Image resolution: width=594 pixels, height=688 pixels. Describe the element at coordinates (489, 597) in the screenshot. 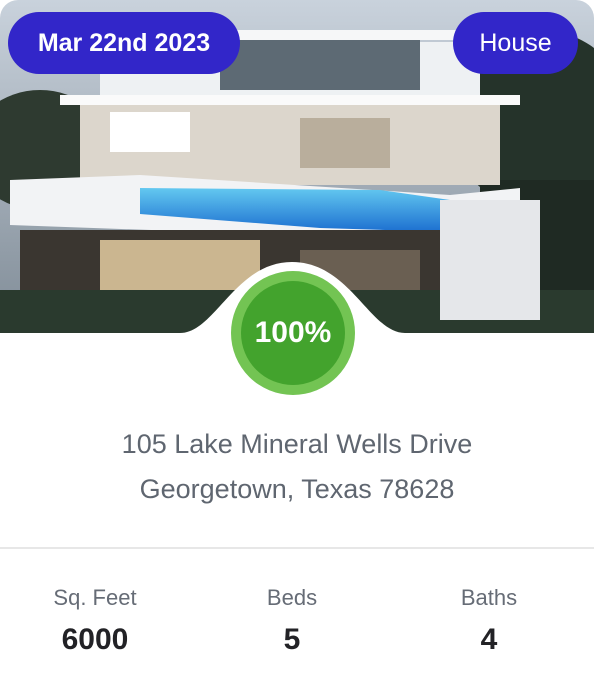

I see `stat-label: Baths` at that location.